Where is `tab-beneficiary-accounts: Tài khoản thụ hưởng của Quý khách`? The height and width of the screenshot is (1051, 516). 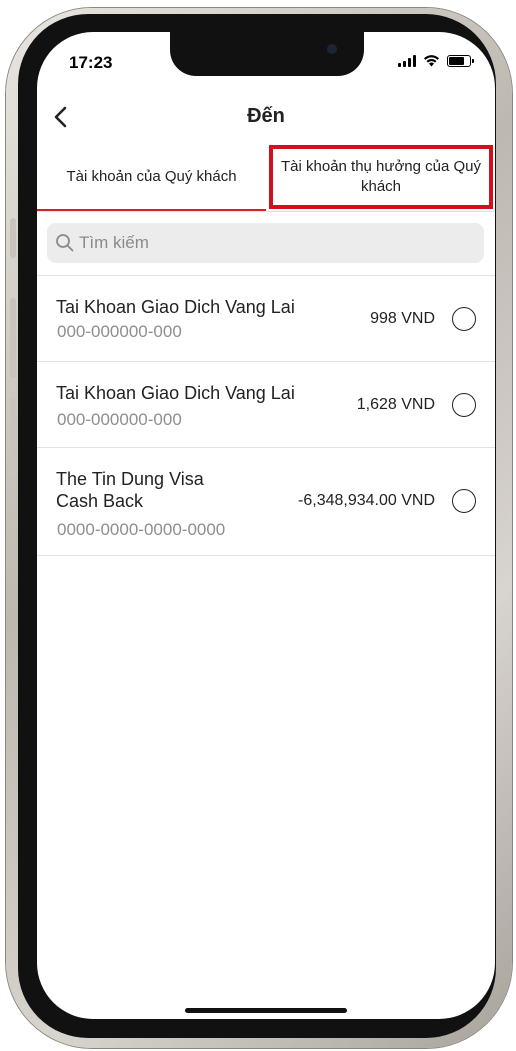
tab-beneficiary-accounts: Tài khoản thụ hưởng của Quý khách is located at coordinates (381, 177).